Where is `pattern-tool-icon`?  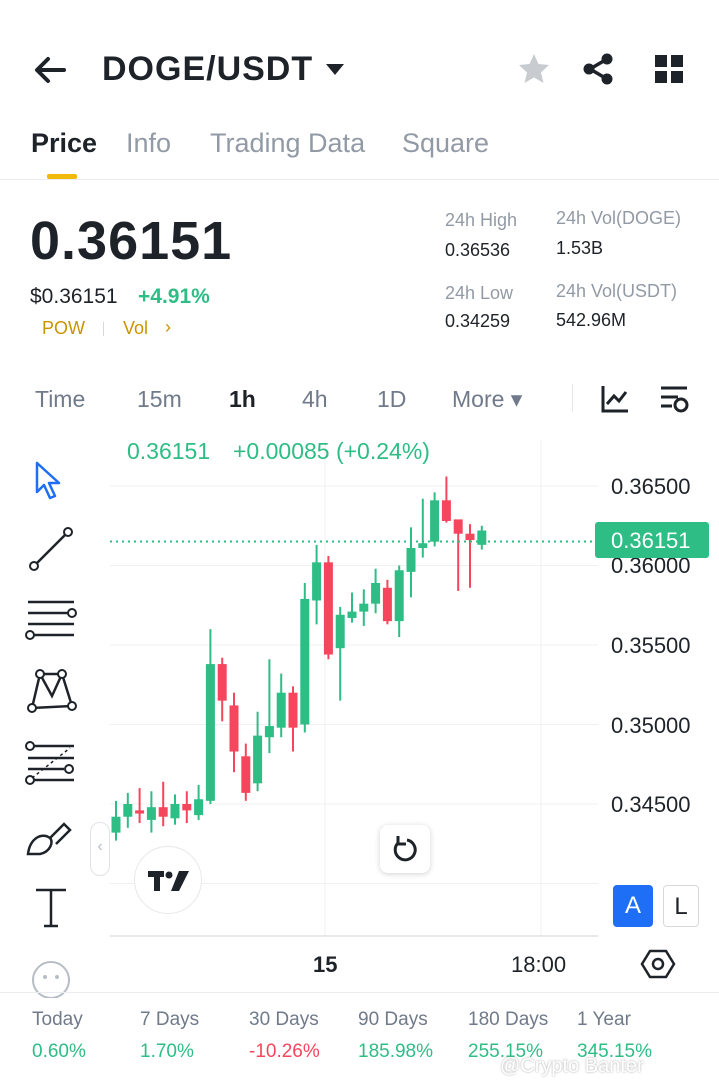
pattern-tool-icon is located at coordinates (51, 691).